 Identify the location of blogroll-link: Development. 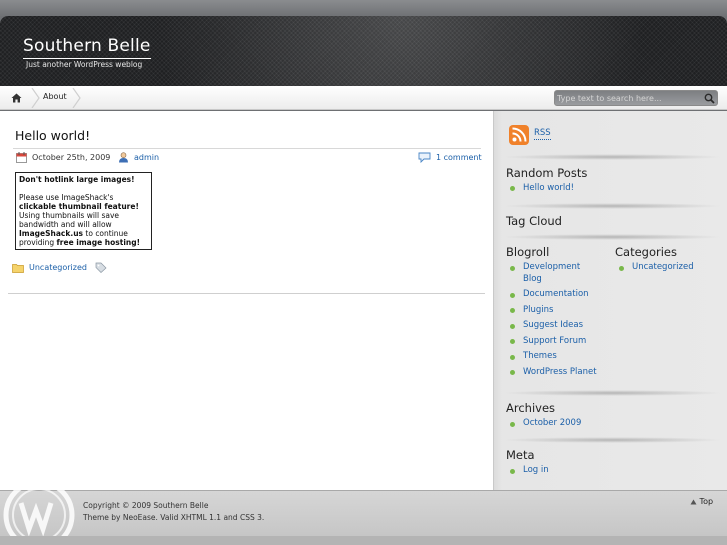
(551, 267).